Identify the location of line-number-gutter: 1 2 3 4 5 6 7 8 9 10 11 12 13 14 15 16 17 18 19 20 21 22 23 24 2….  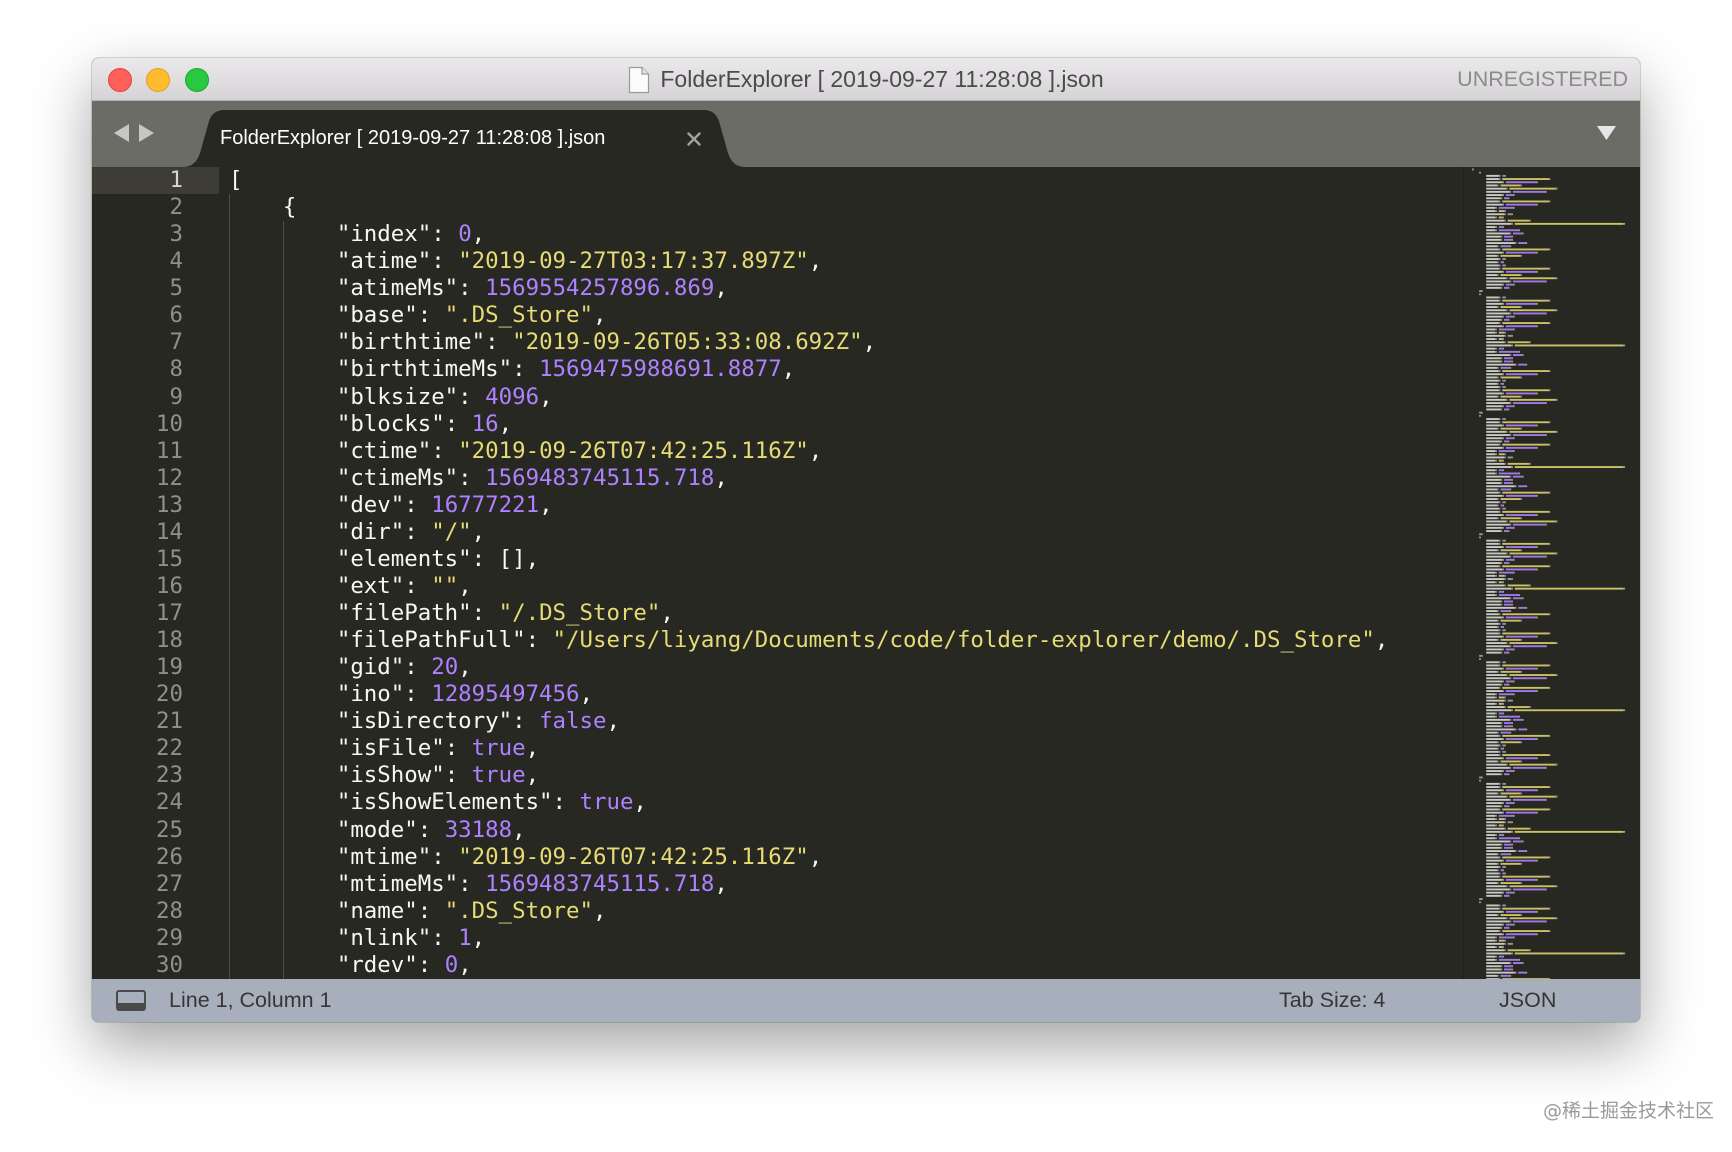
(155, 573).